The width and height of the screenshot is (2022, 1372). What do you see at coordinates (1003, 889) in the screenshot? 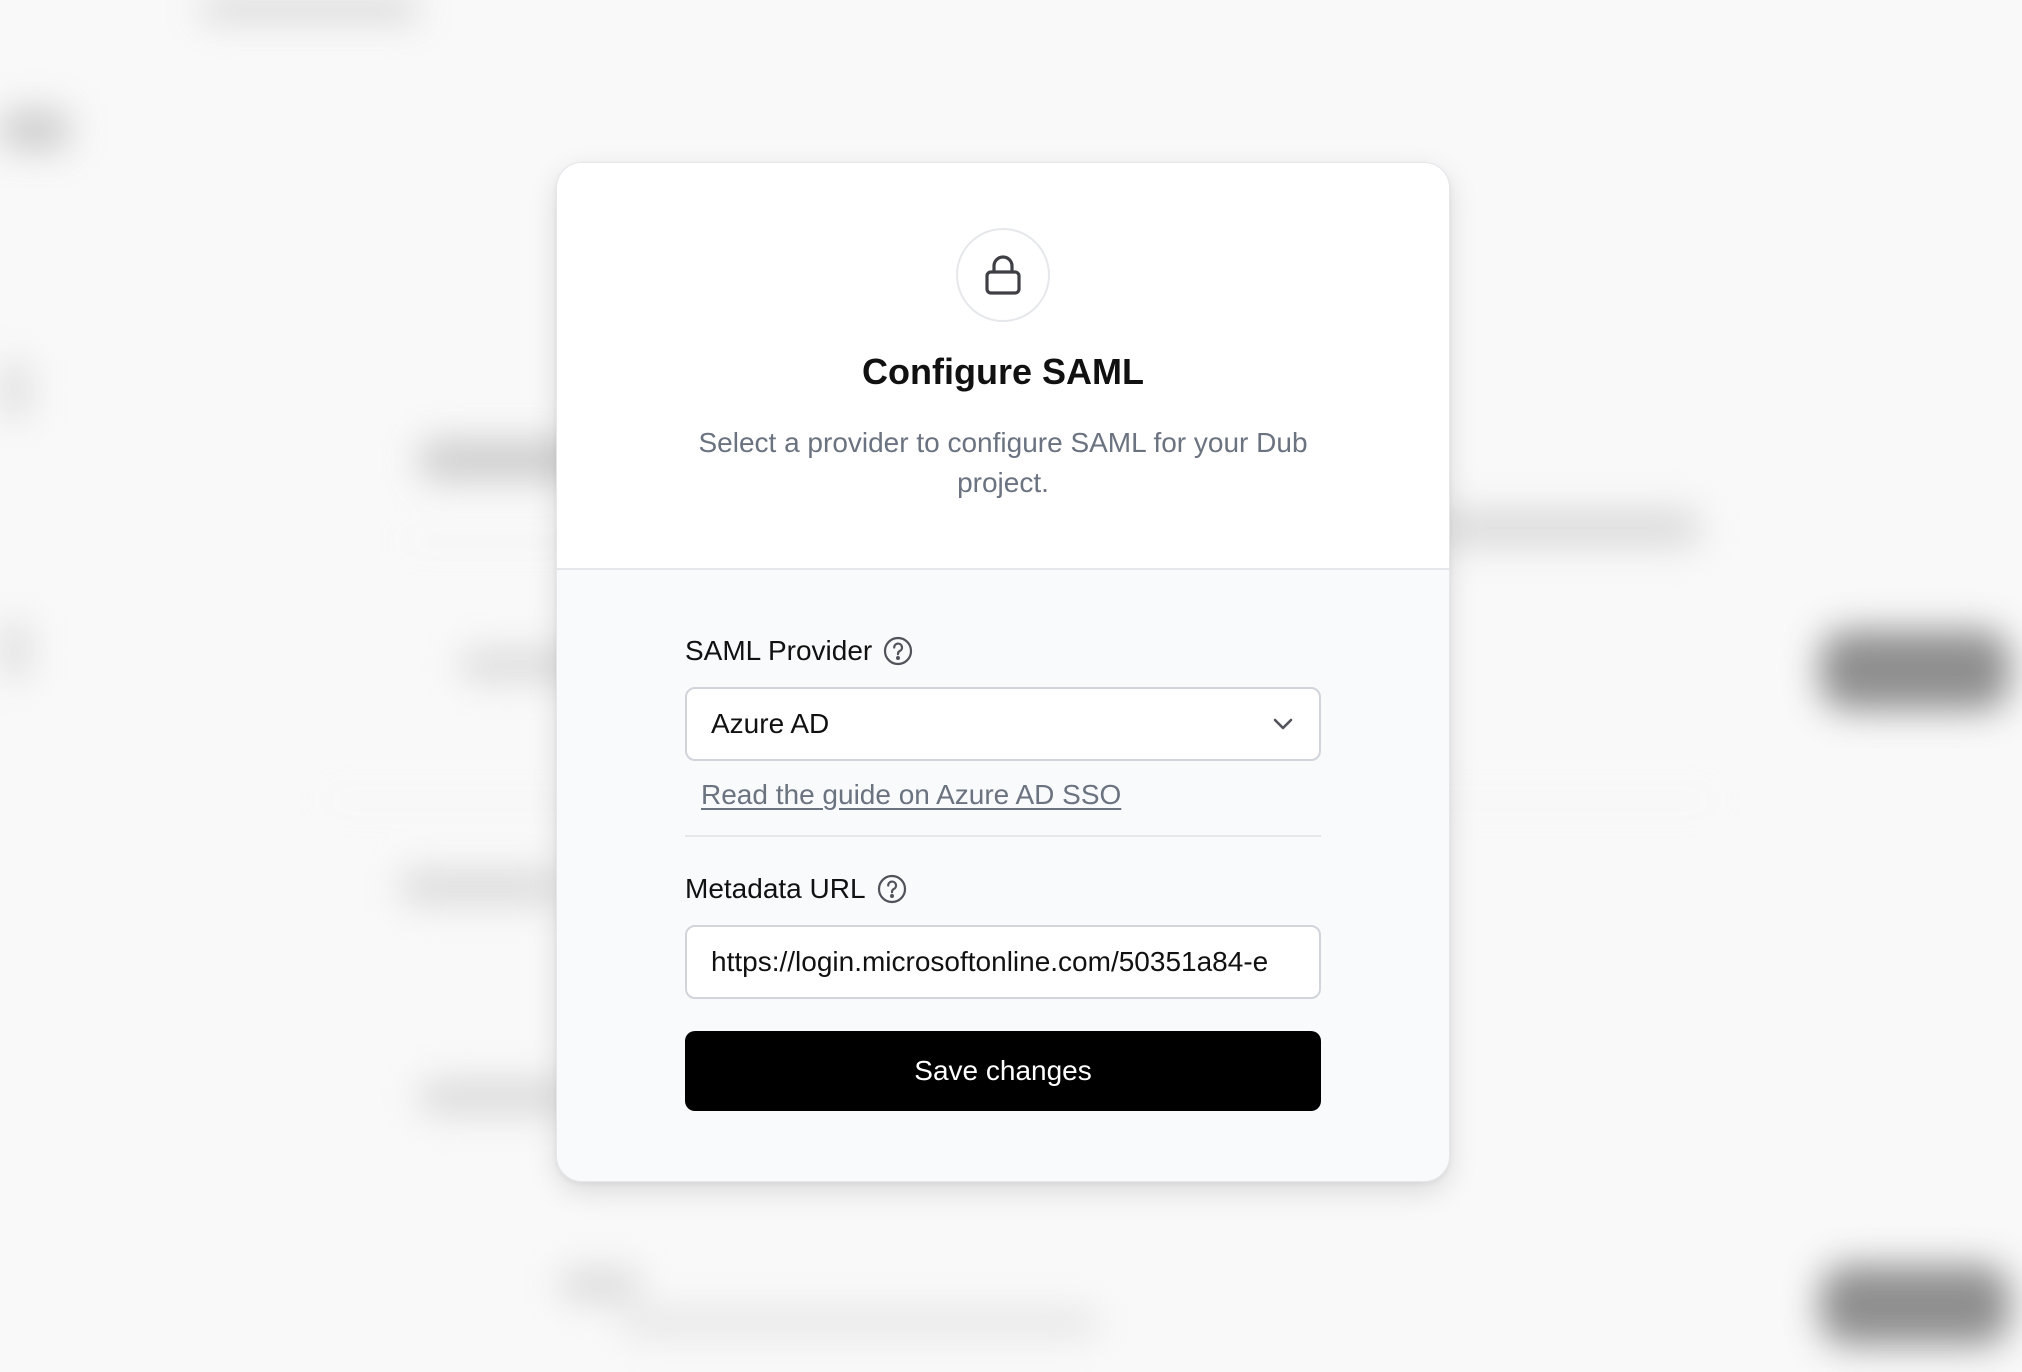
I see `metadata-url-label-row: Metadata URL` at bounding box center [1003, 889].